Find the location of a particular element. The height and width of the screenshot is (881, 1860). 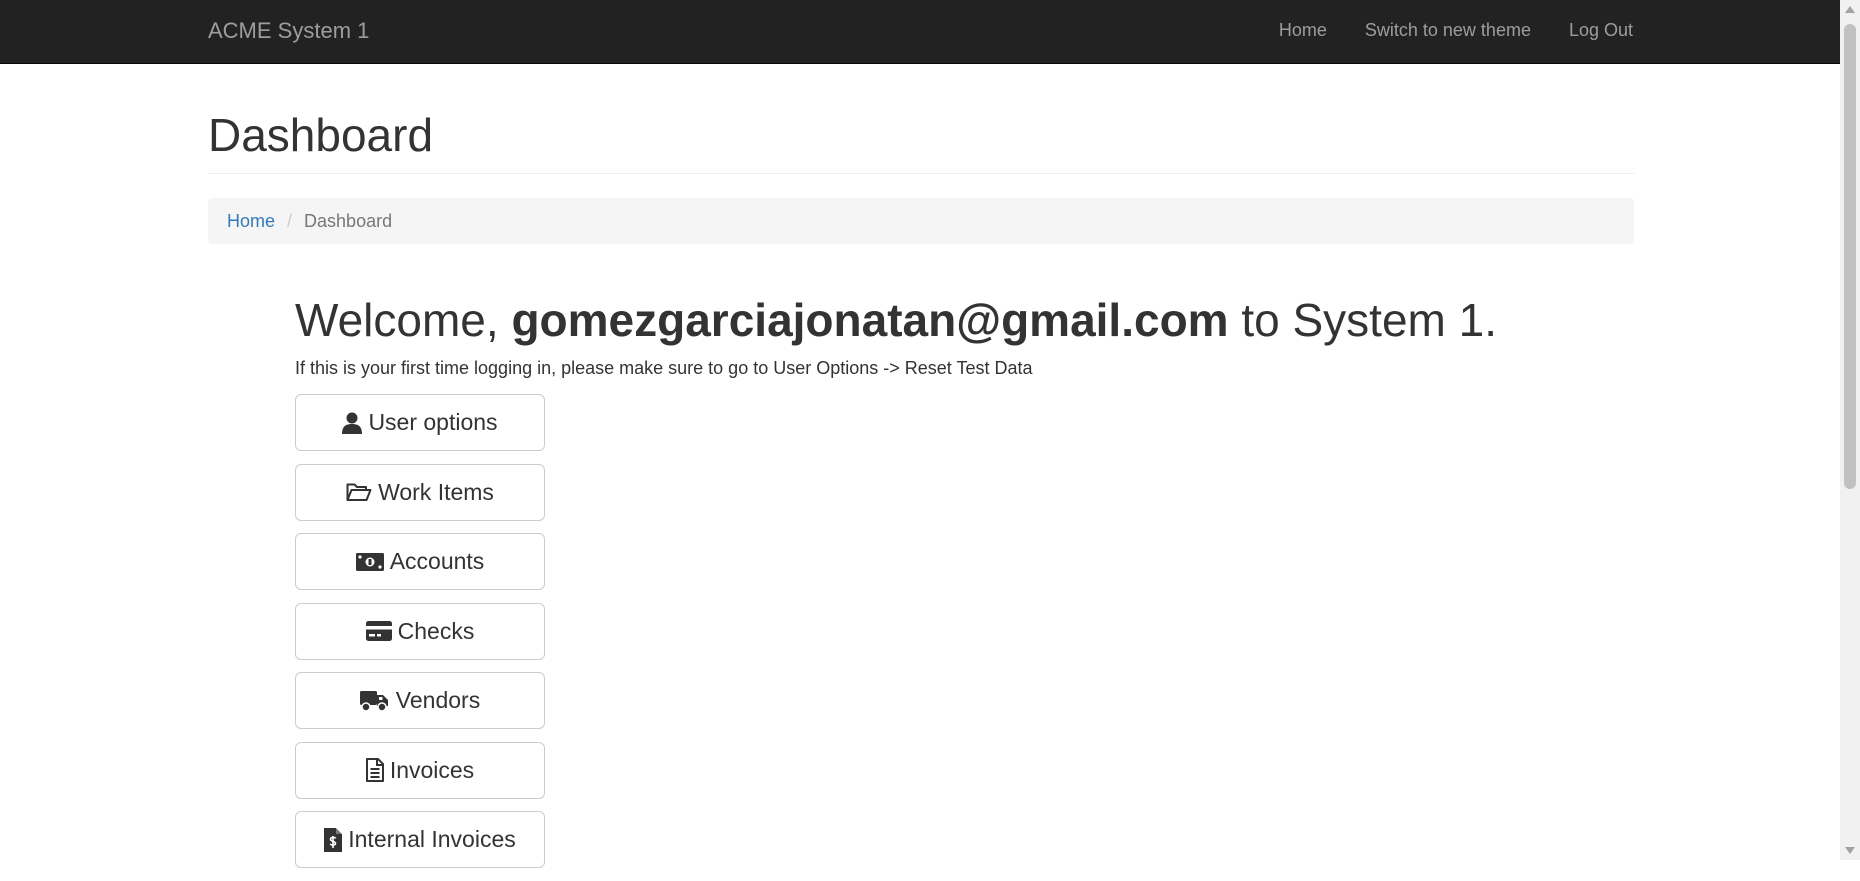

vendors-button: Vendors is located at coordinates (420, 700).